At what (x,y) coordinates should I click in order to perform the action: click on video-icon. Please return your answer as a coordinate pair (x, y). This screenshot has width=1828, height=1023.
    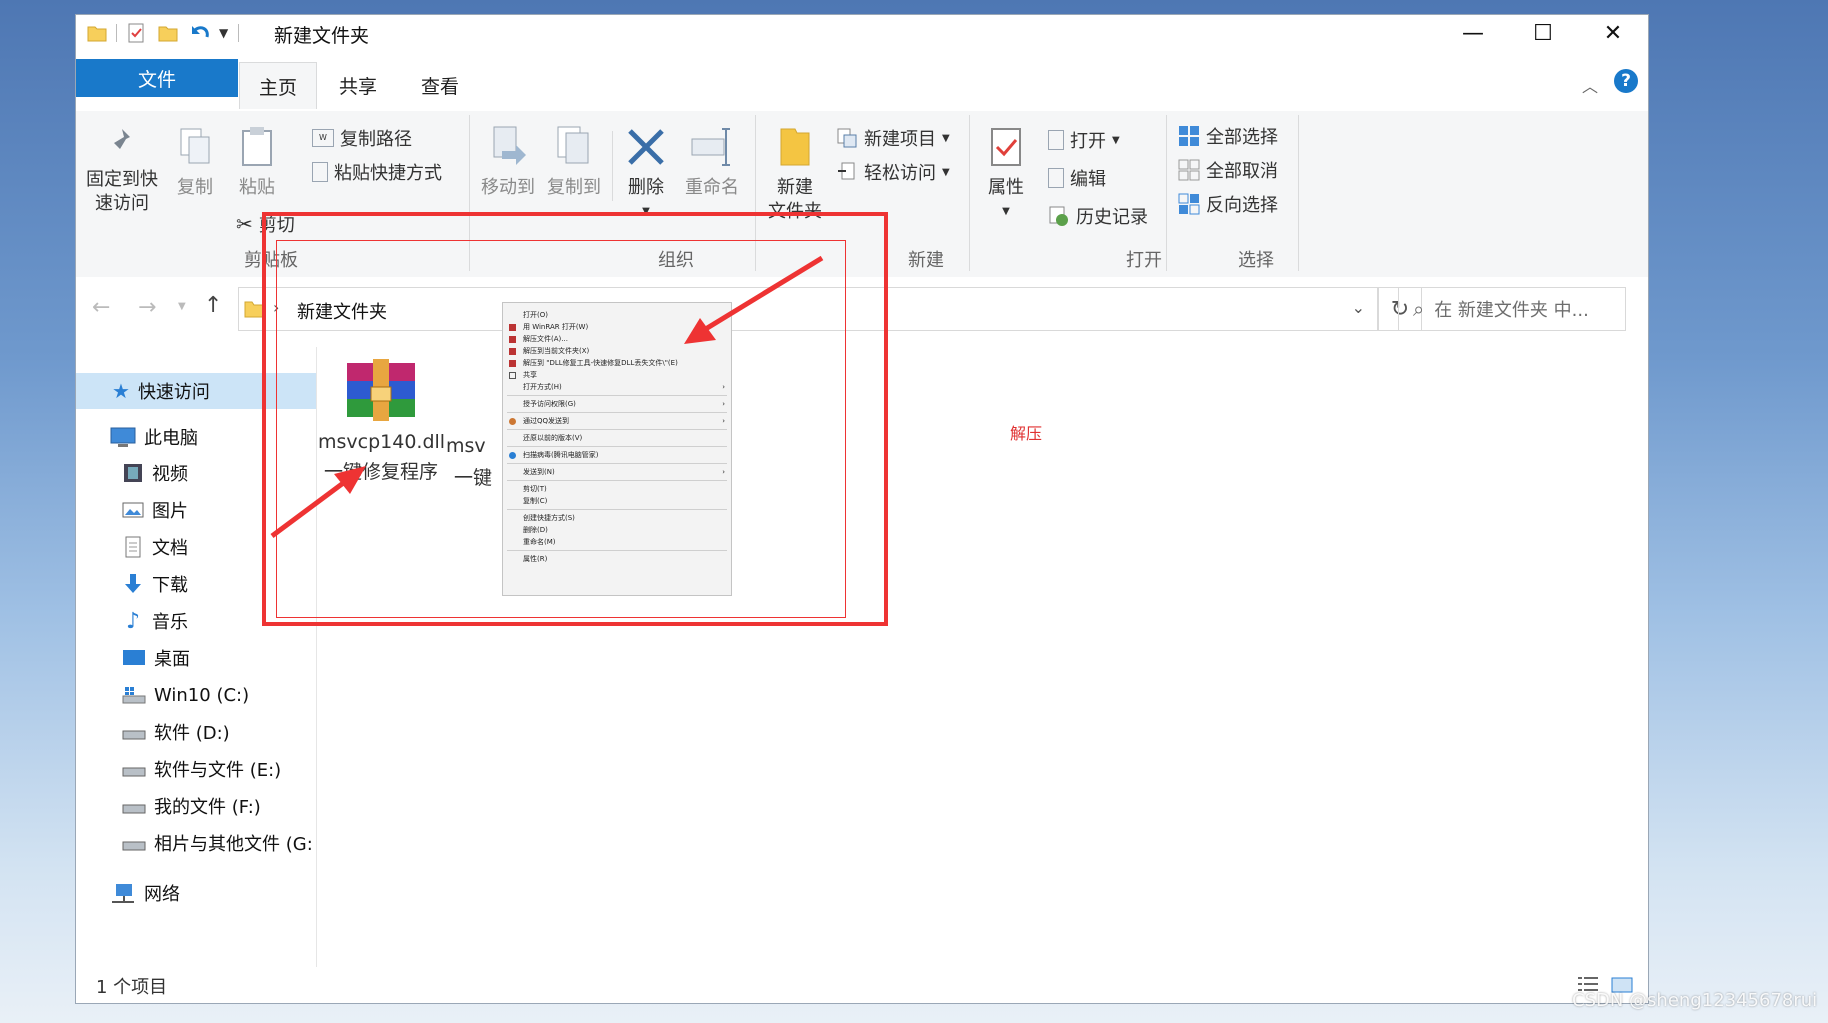
    Looking at the image, I should click on (133, 473).